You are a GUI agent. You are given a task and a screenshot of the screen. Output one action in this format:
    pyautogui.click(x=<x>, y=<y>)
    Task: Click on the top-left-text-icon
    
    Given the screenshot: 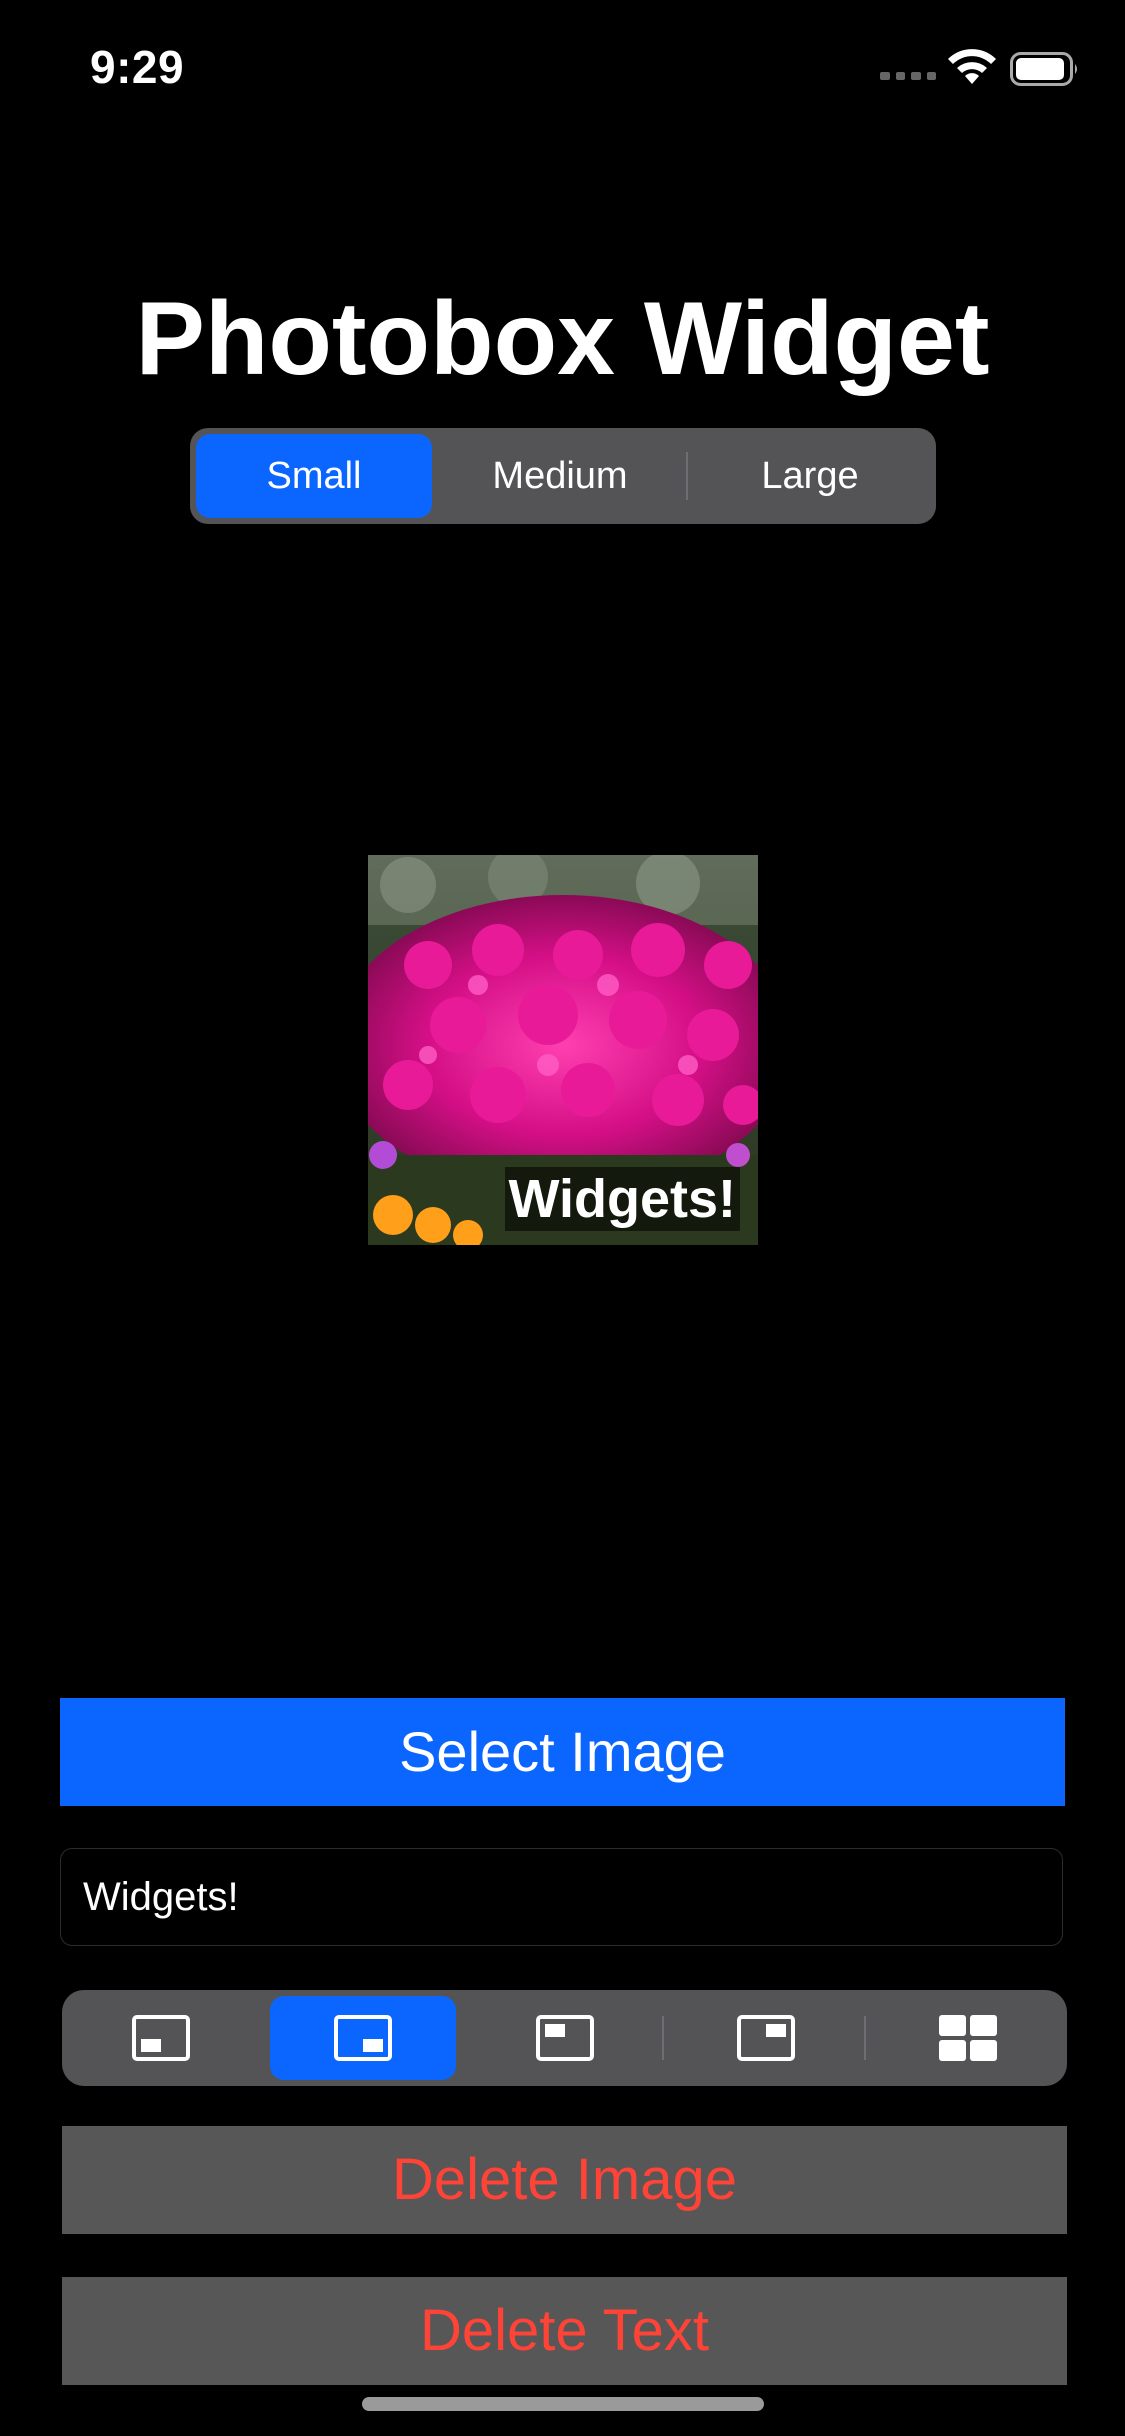 What is the action you would take?
    pyautogui.click(x=565, y=2038)
    